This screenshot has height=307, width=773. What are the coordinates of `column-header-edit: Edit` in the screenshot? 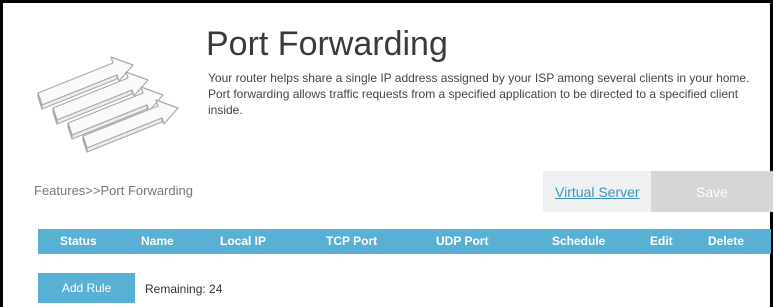 It's located at (661, 241).